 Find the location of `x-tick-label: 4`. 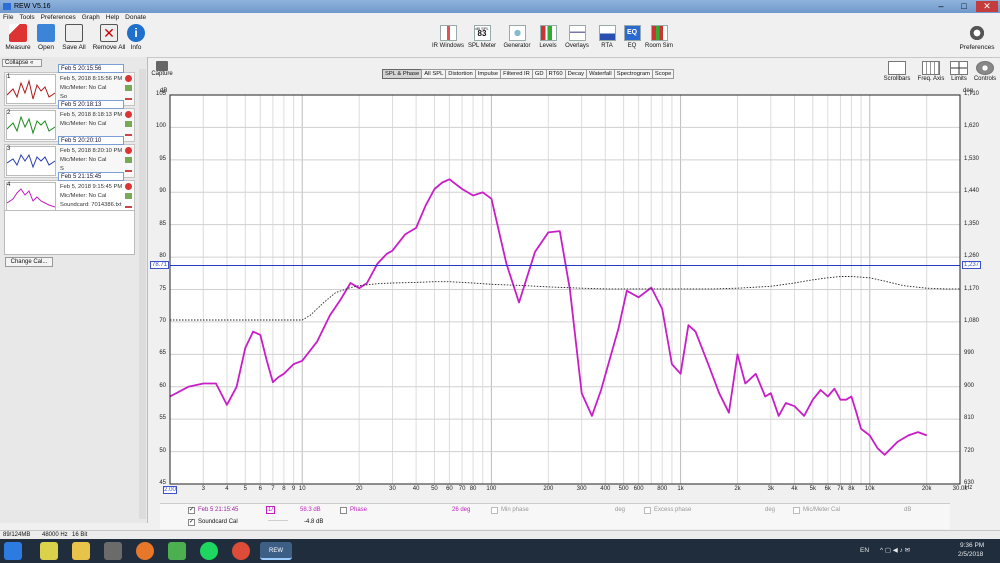

x-tick-label: 4 is located at coordinates (227, 489).